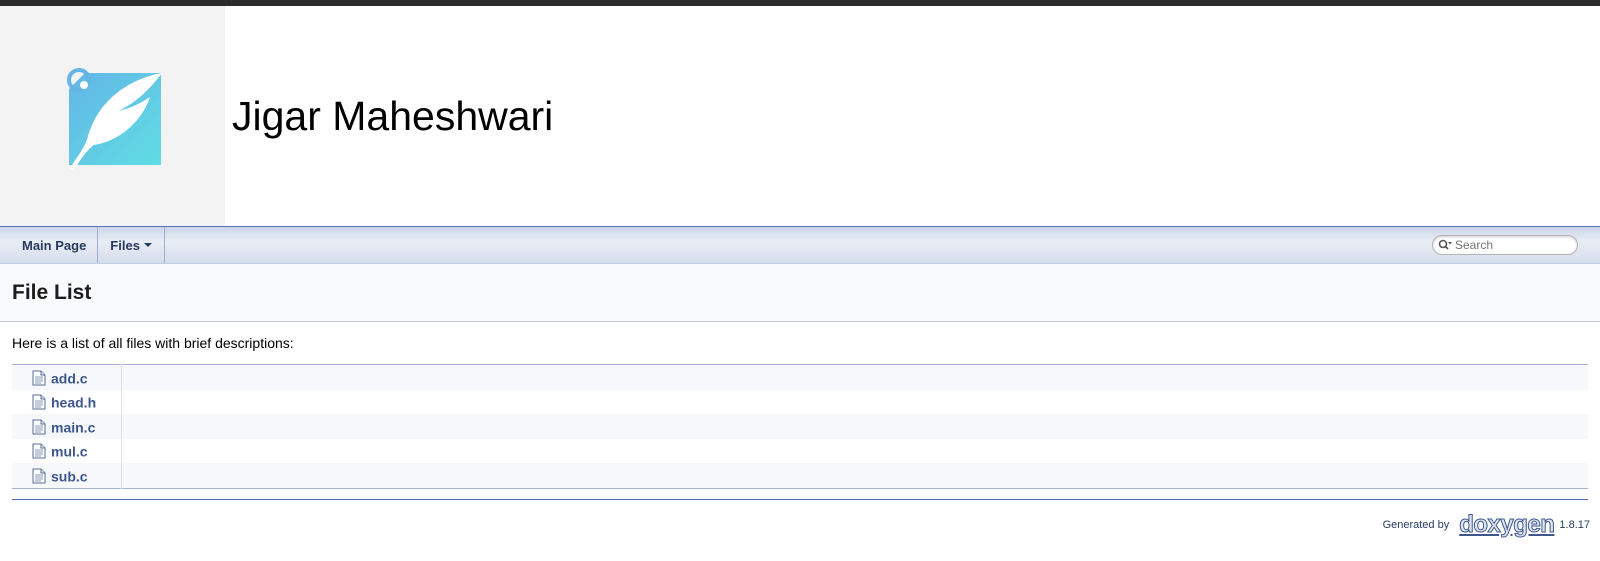  Describe the element at coordinates (1445, 245) in the screenshot. I see `search-icon` at that location.